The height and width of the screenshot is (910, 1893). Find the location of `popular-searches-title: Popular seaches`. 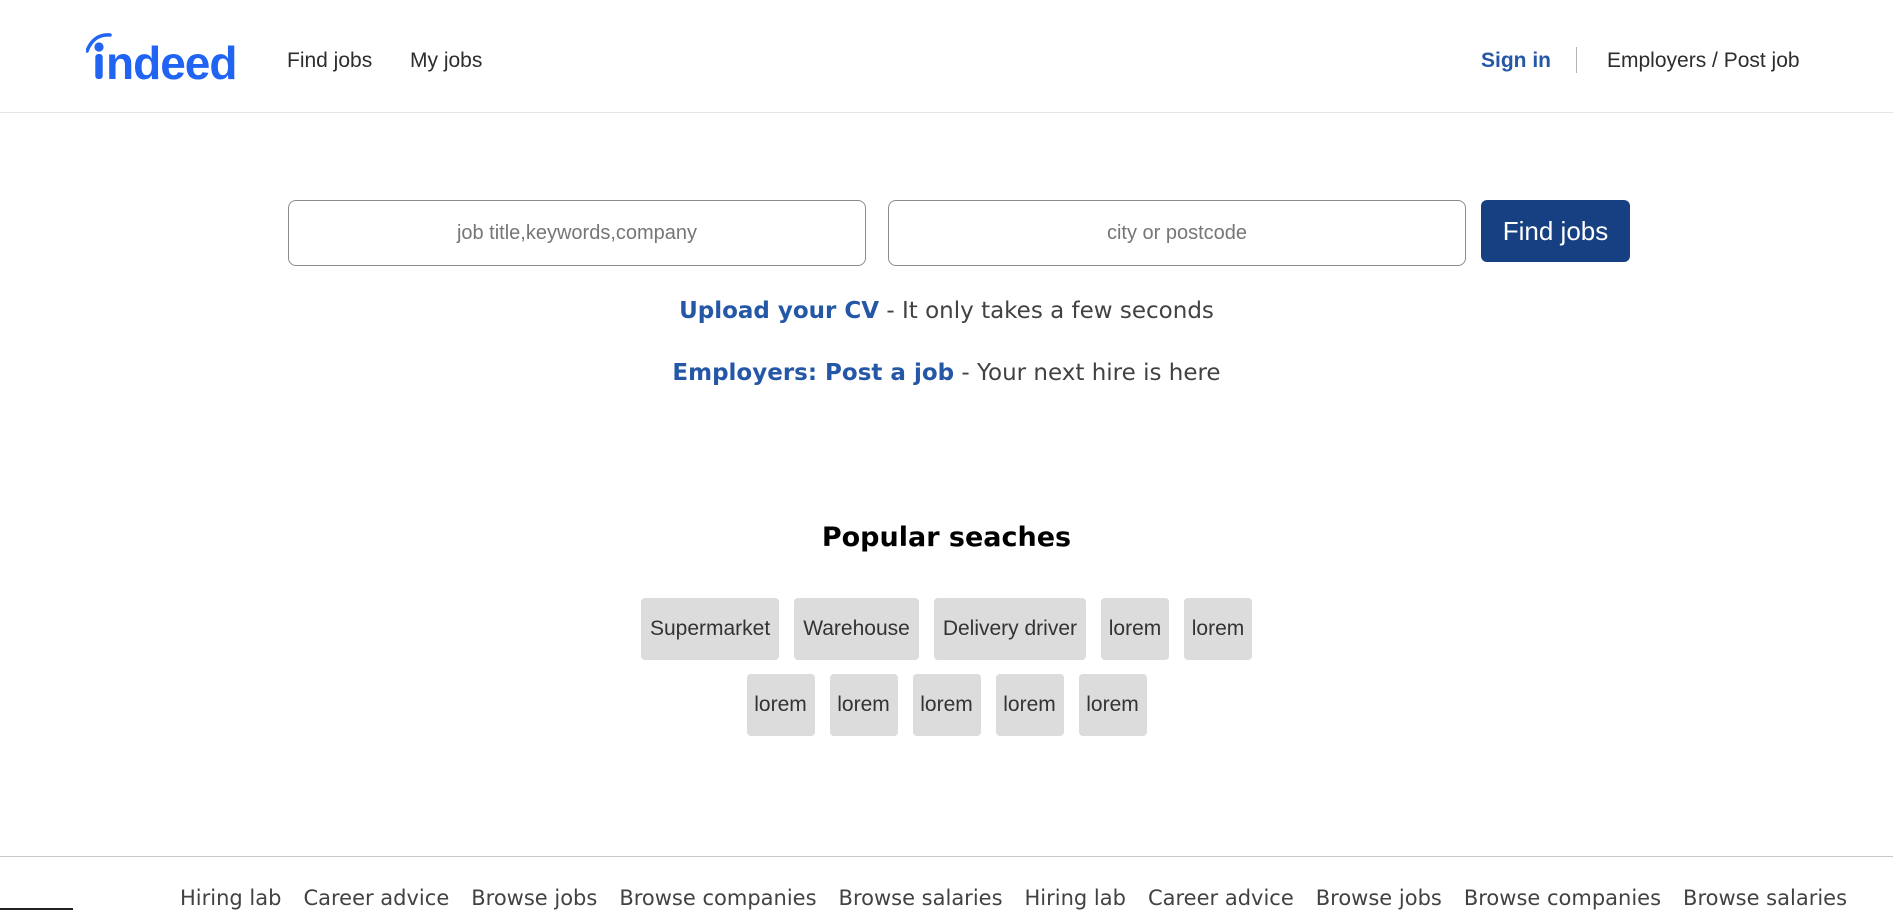

popular-searches-title: Popular seaches is located at coordinates (946, 537).